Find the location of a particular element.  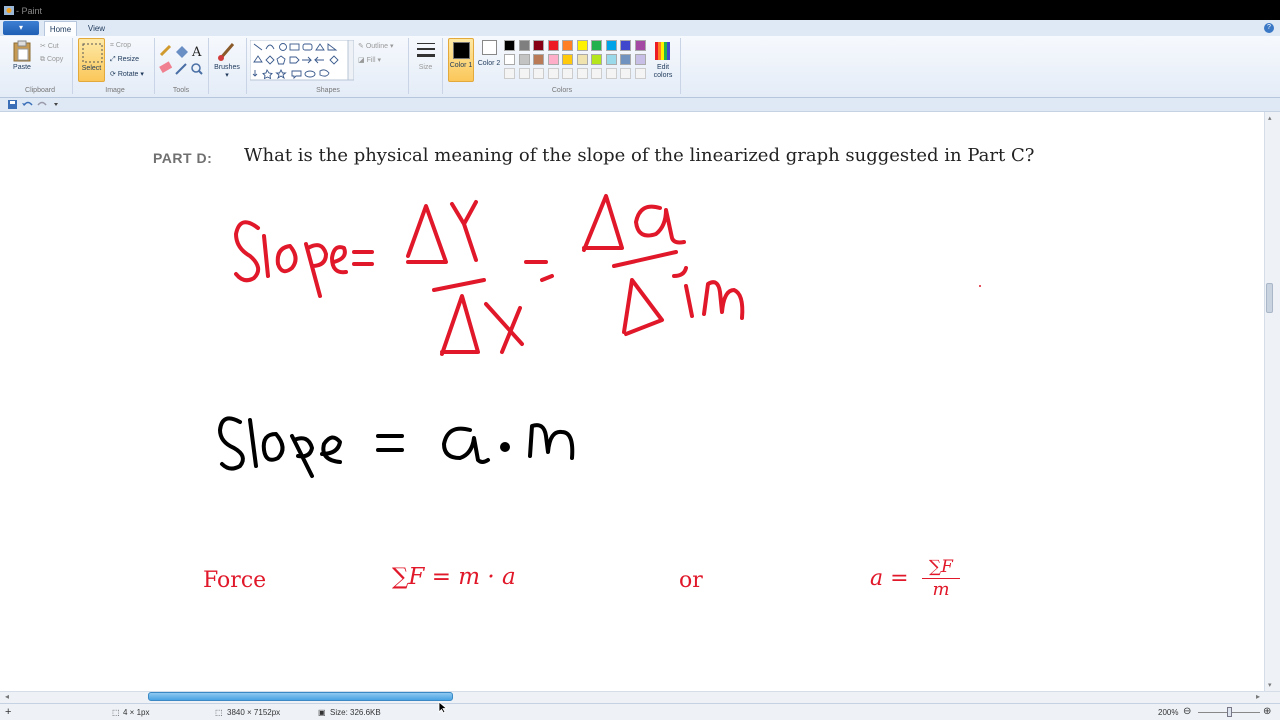

scroll-down-icon: ▾ is located at coordinates (1270, 685).